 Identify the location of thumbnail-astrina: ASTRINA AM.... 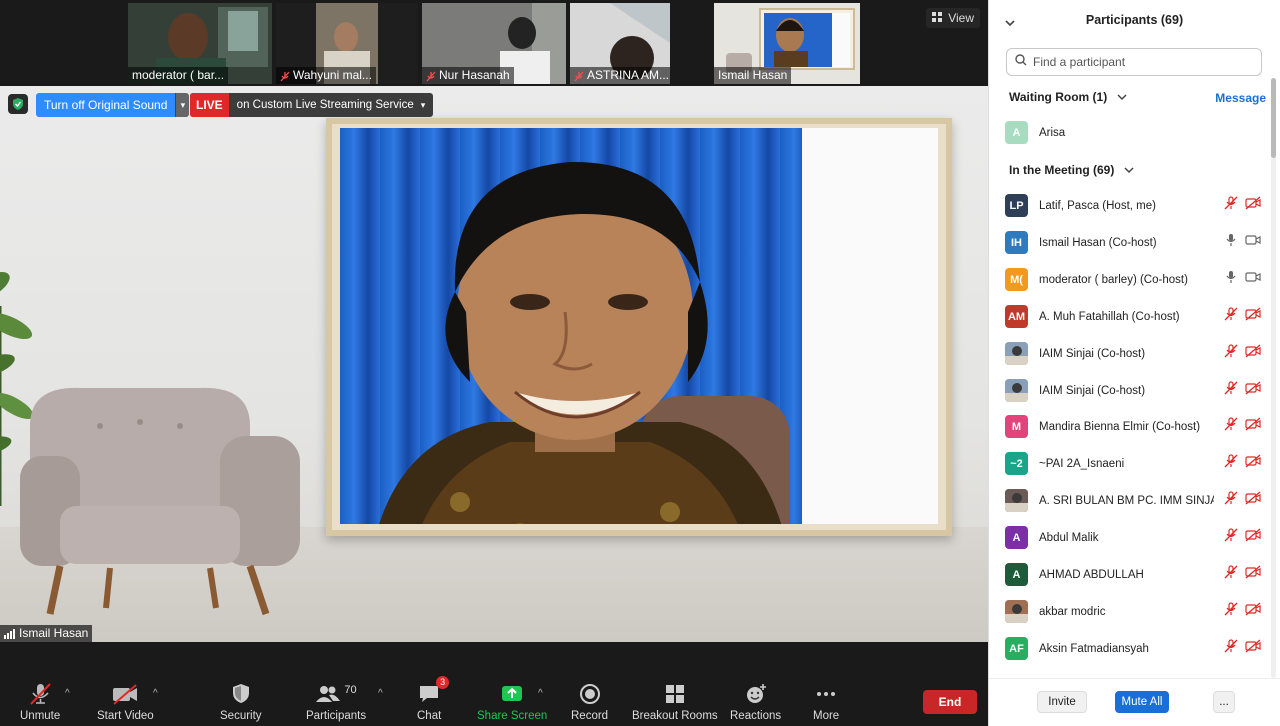
(620, 43).